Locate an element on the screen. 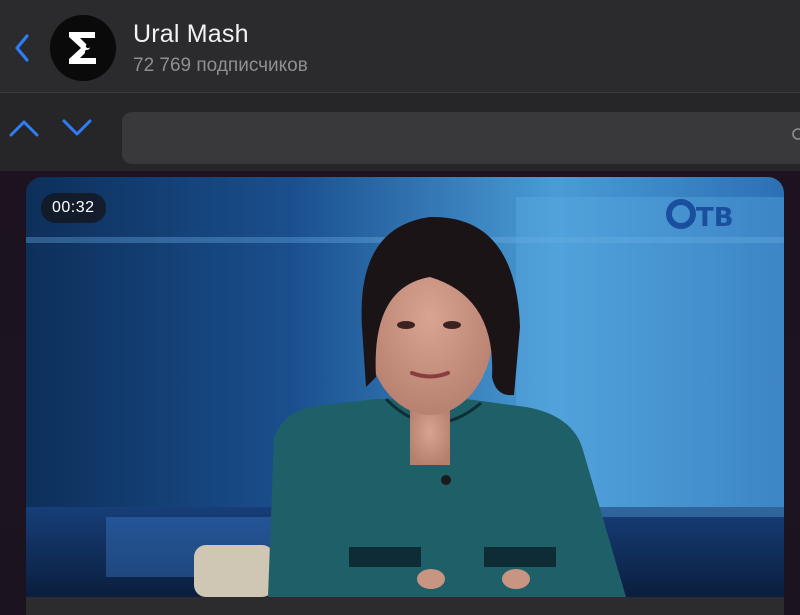 The image size is (800, 615). chevron-left-icon is located at coordinates (22, 48).